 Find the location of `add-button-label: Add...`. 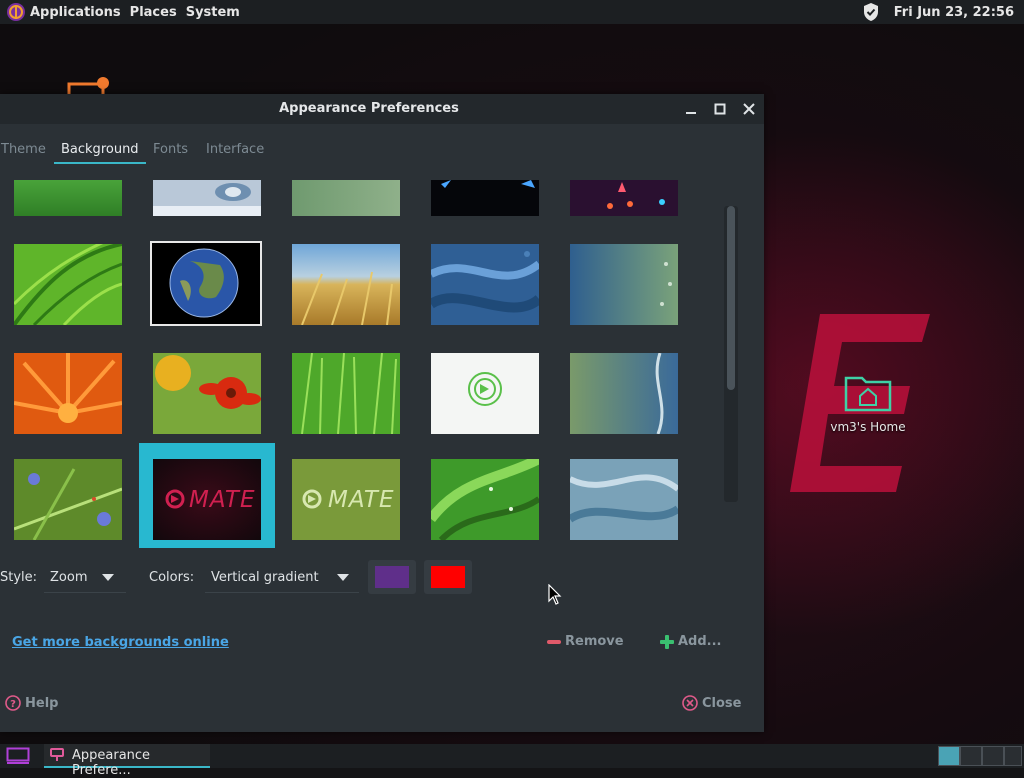

add-button-label: Add... is located at coordinates (700, 641).